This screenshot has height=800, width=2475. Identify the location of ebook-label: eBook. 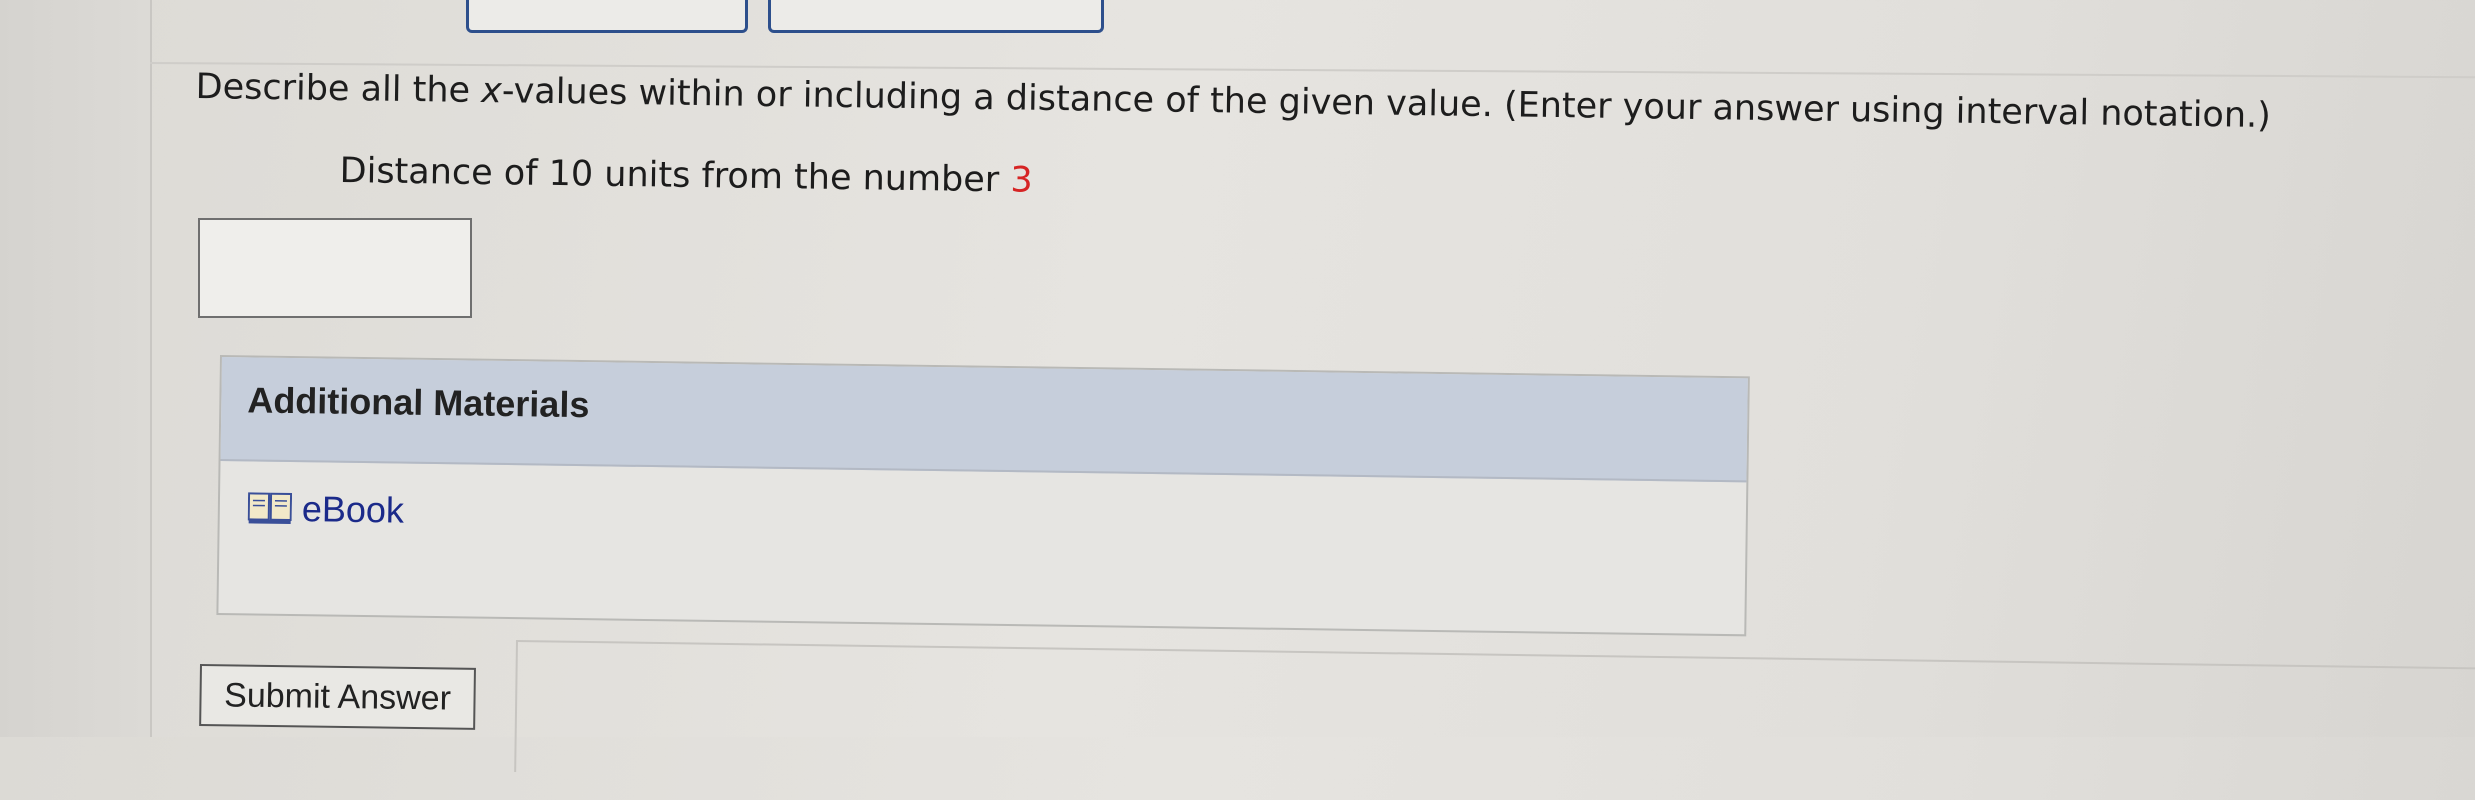
(353, 509).